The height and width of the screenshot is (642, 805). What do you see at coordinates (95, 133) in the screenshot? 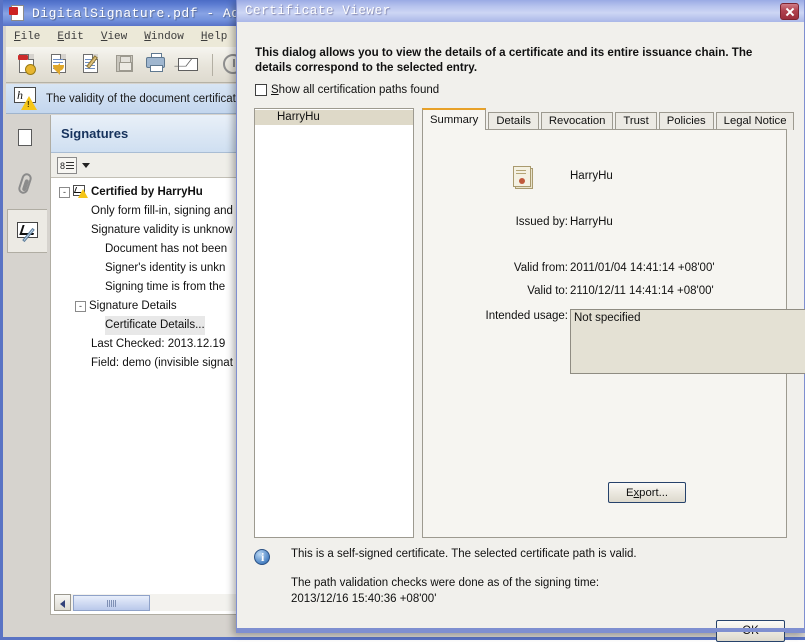
I see `panel-title: Signatures` at bounding box center [95, 133].